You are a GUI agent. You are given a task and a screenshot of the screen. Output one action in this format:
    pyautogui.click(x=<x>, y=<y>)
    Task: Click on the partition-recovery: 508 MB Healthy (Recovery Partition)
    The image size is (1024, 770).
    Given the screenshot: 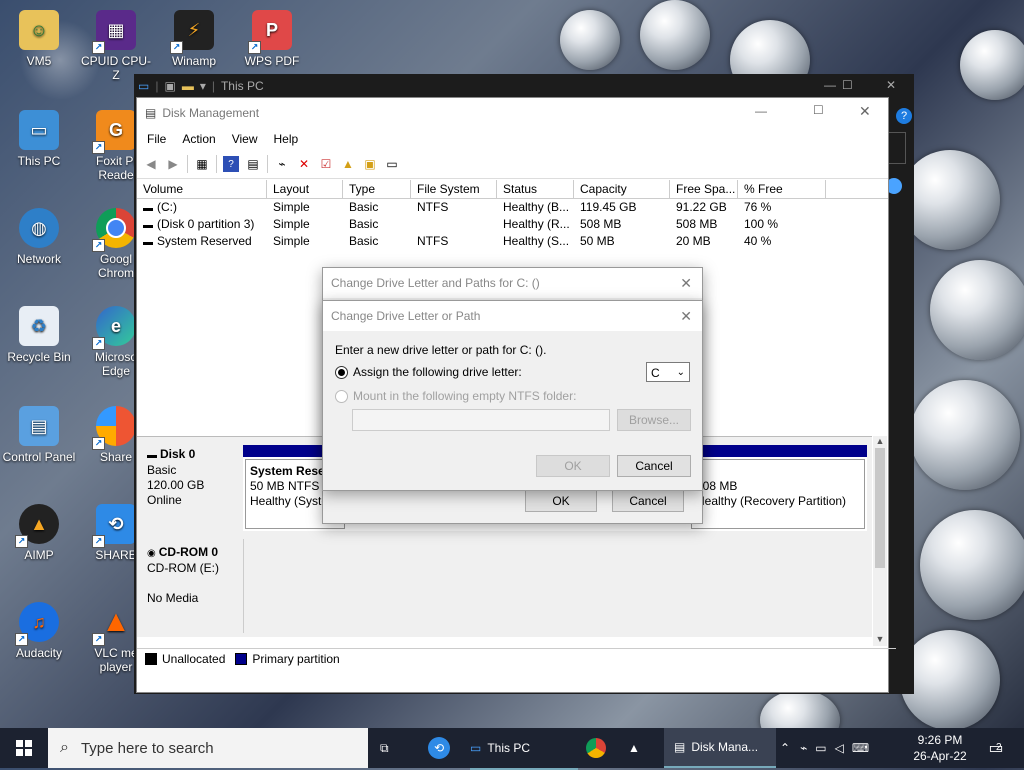 What is the action you would take?
    pyautogui.click(x=778, y=494)
    